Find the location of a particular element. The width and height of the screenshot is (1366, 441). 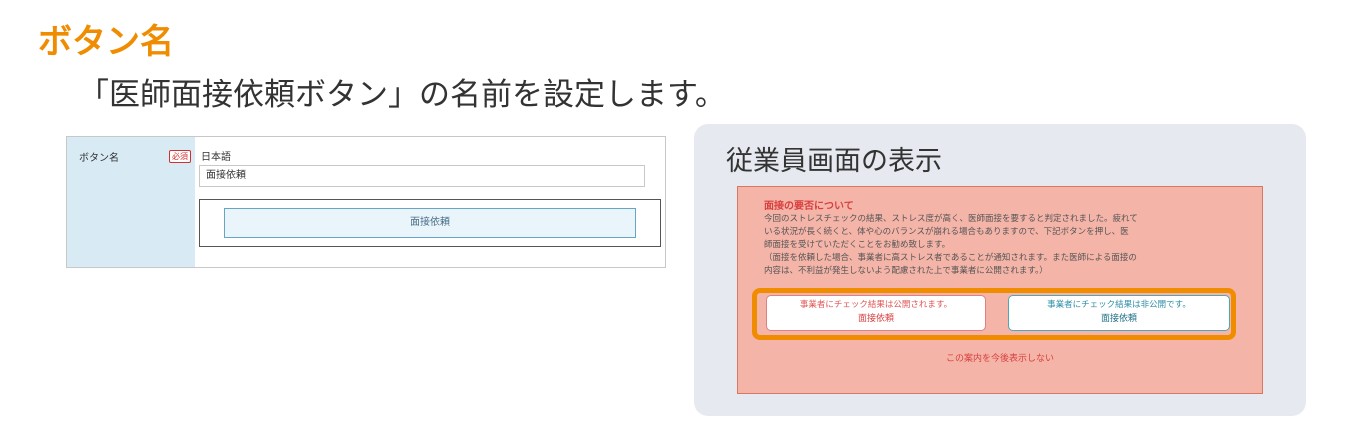

form-label-column: ボタン名 必須 is located at coordinates (131, 202).